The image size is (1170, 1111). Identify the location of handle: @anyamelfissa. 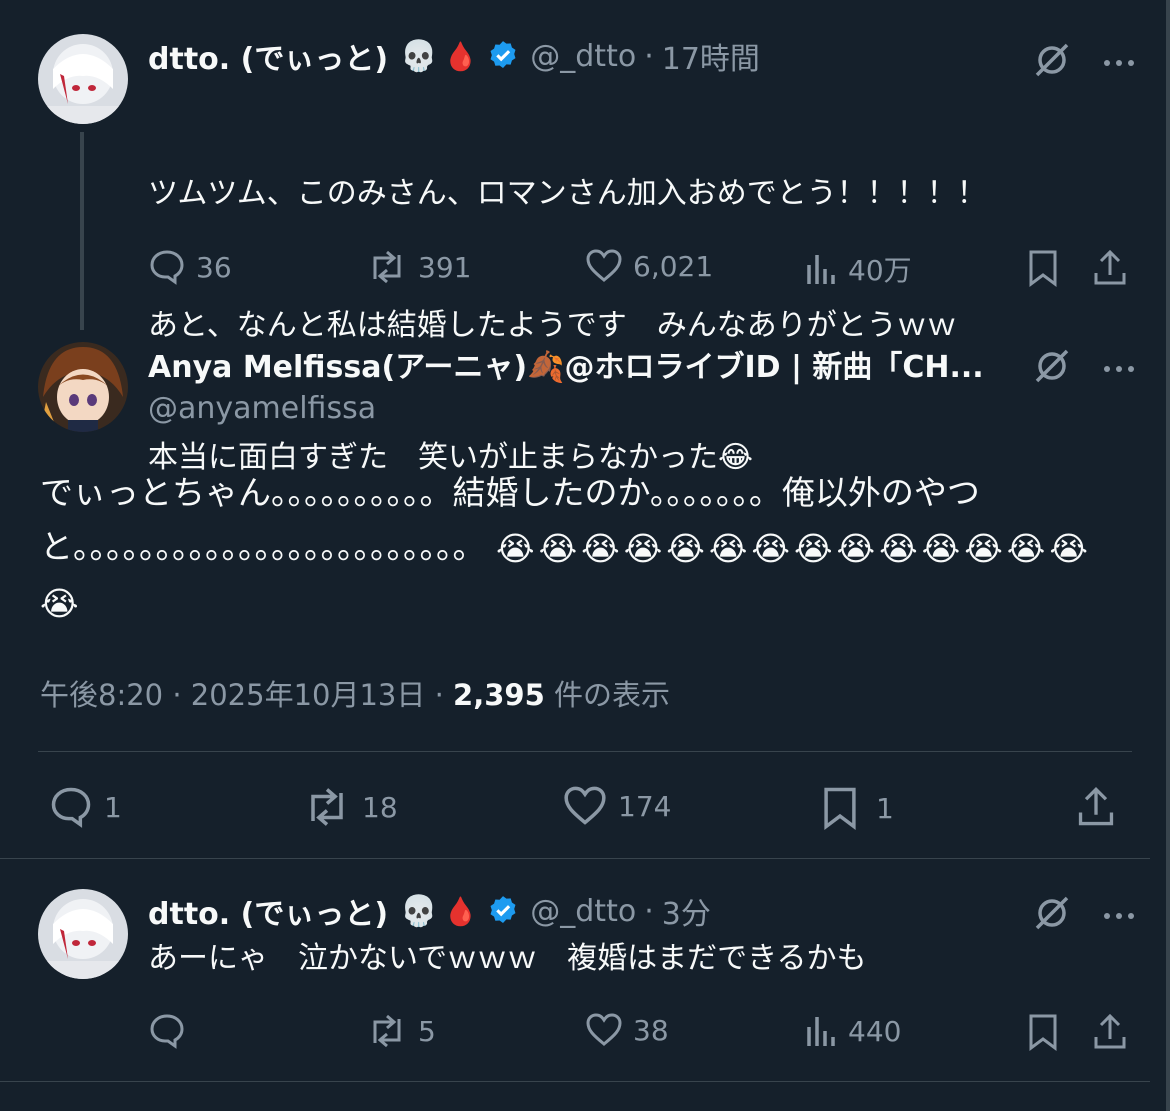
(262, 408).